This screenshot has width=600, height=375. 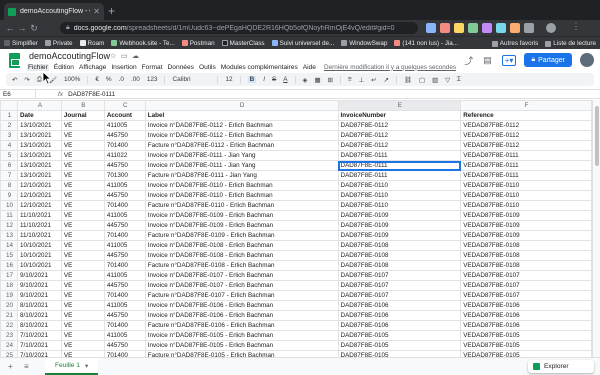 I want to click on row-header: 9, so click(x=9, y=195).